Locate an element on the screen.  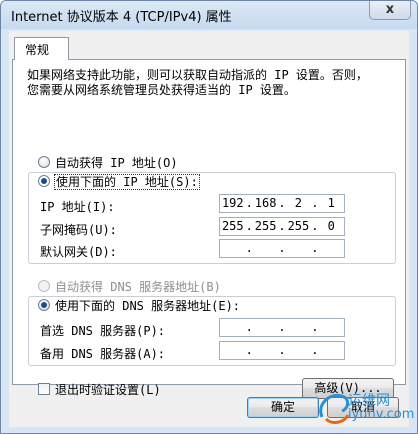
ip-octet-2: 168 is located at coordinates (265, 203).